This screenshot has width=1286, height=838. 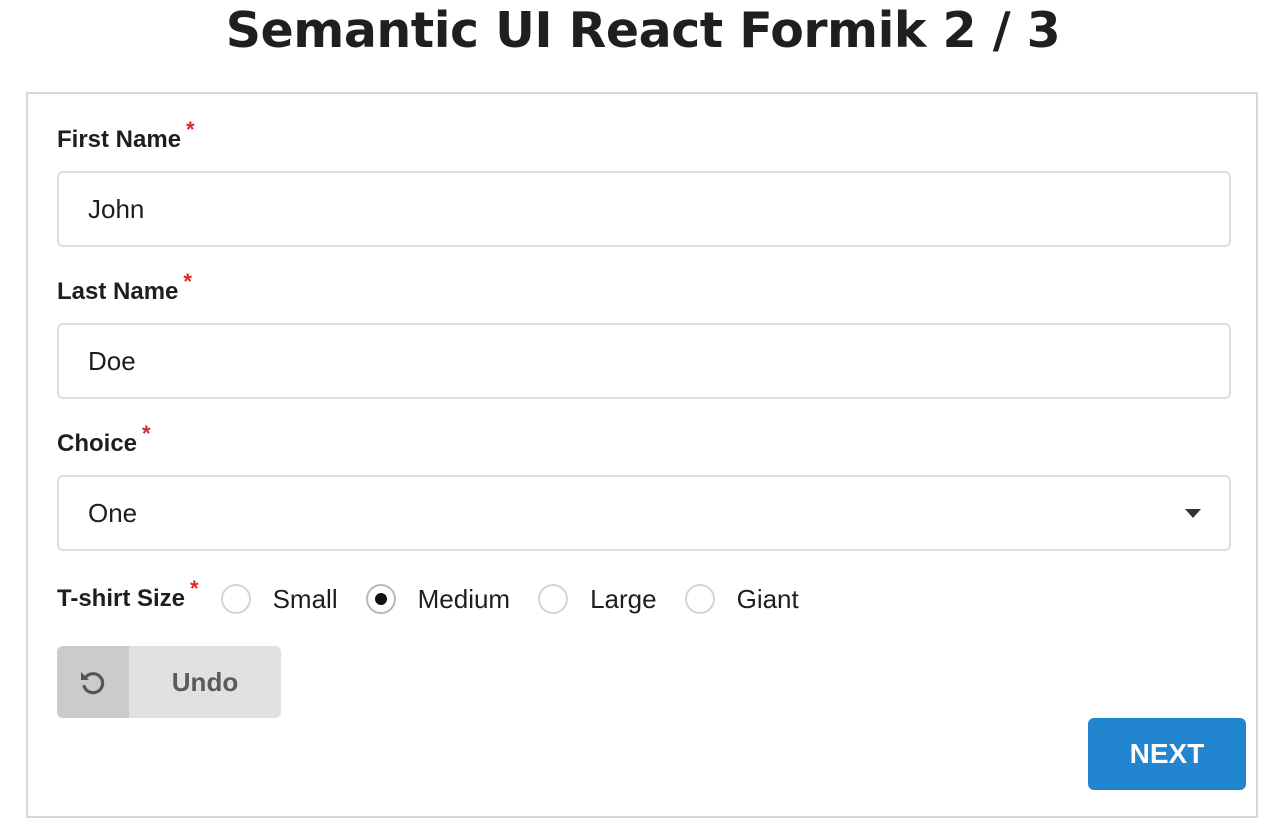 What do you see at coordinates (205, 681) in the screenshot?
I see `undo-button-label: Undo` at bounding box center [205, 681].